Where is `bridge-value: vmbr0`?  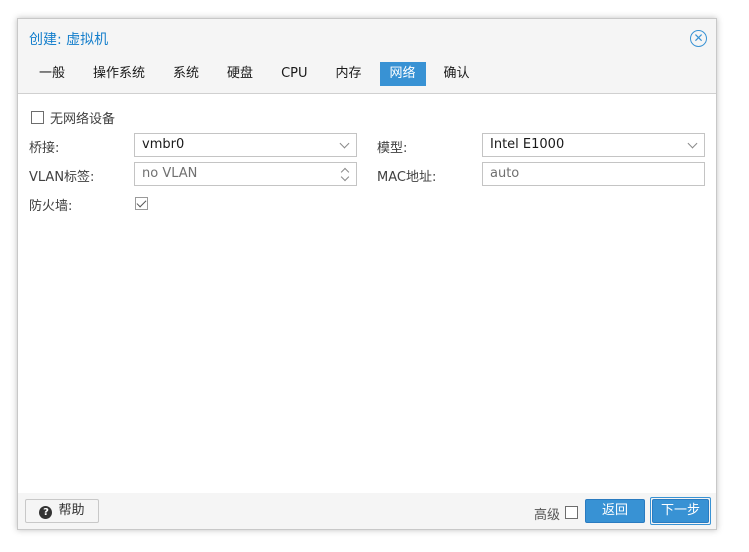
bridge-value: vmbr0 is located at coordinates (163, 144).